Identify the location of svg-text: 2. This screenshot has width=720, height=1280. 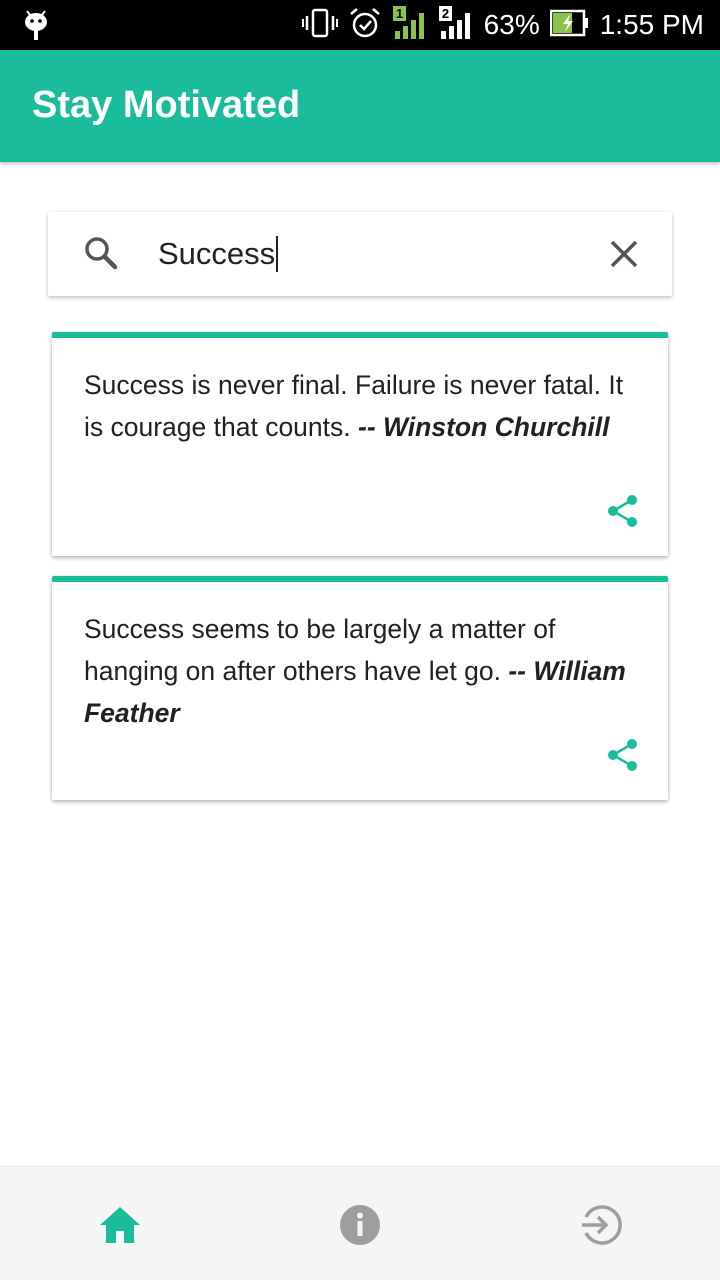
(445, 13).